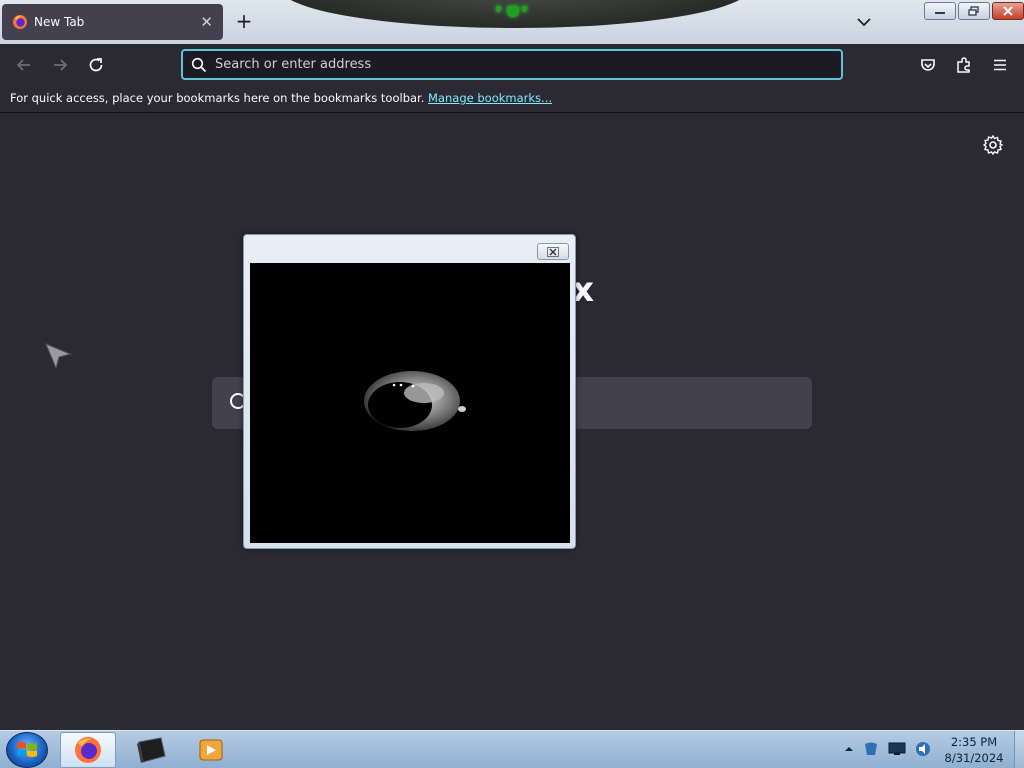  What do you see at coordinates (498, 9) in the screenshot?
I see `titlebar-led-left` at bounding box center [498, 9].